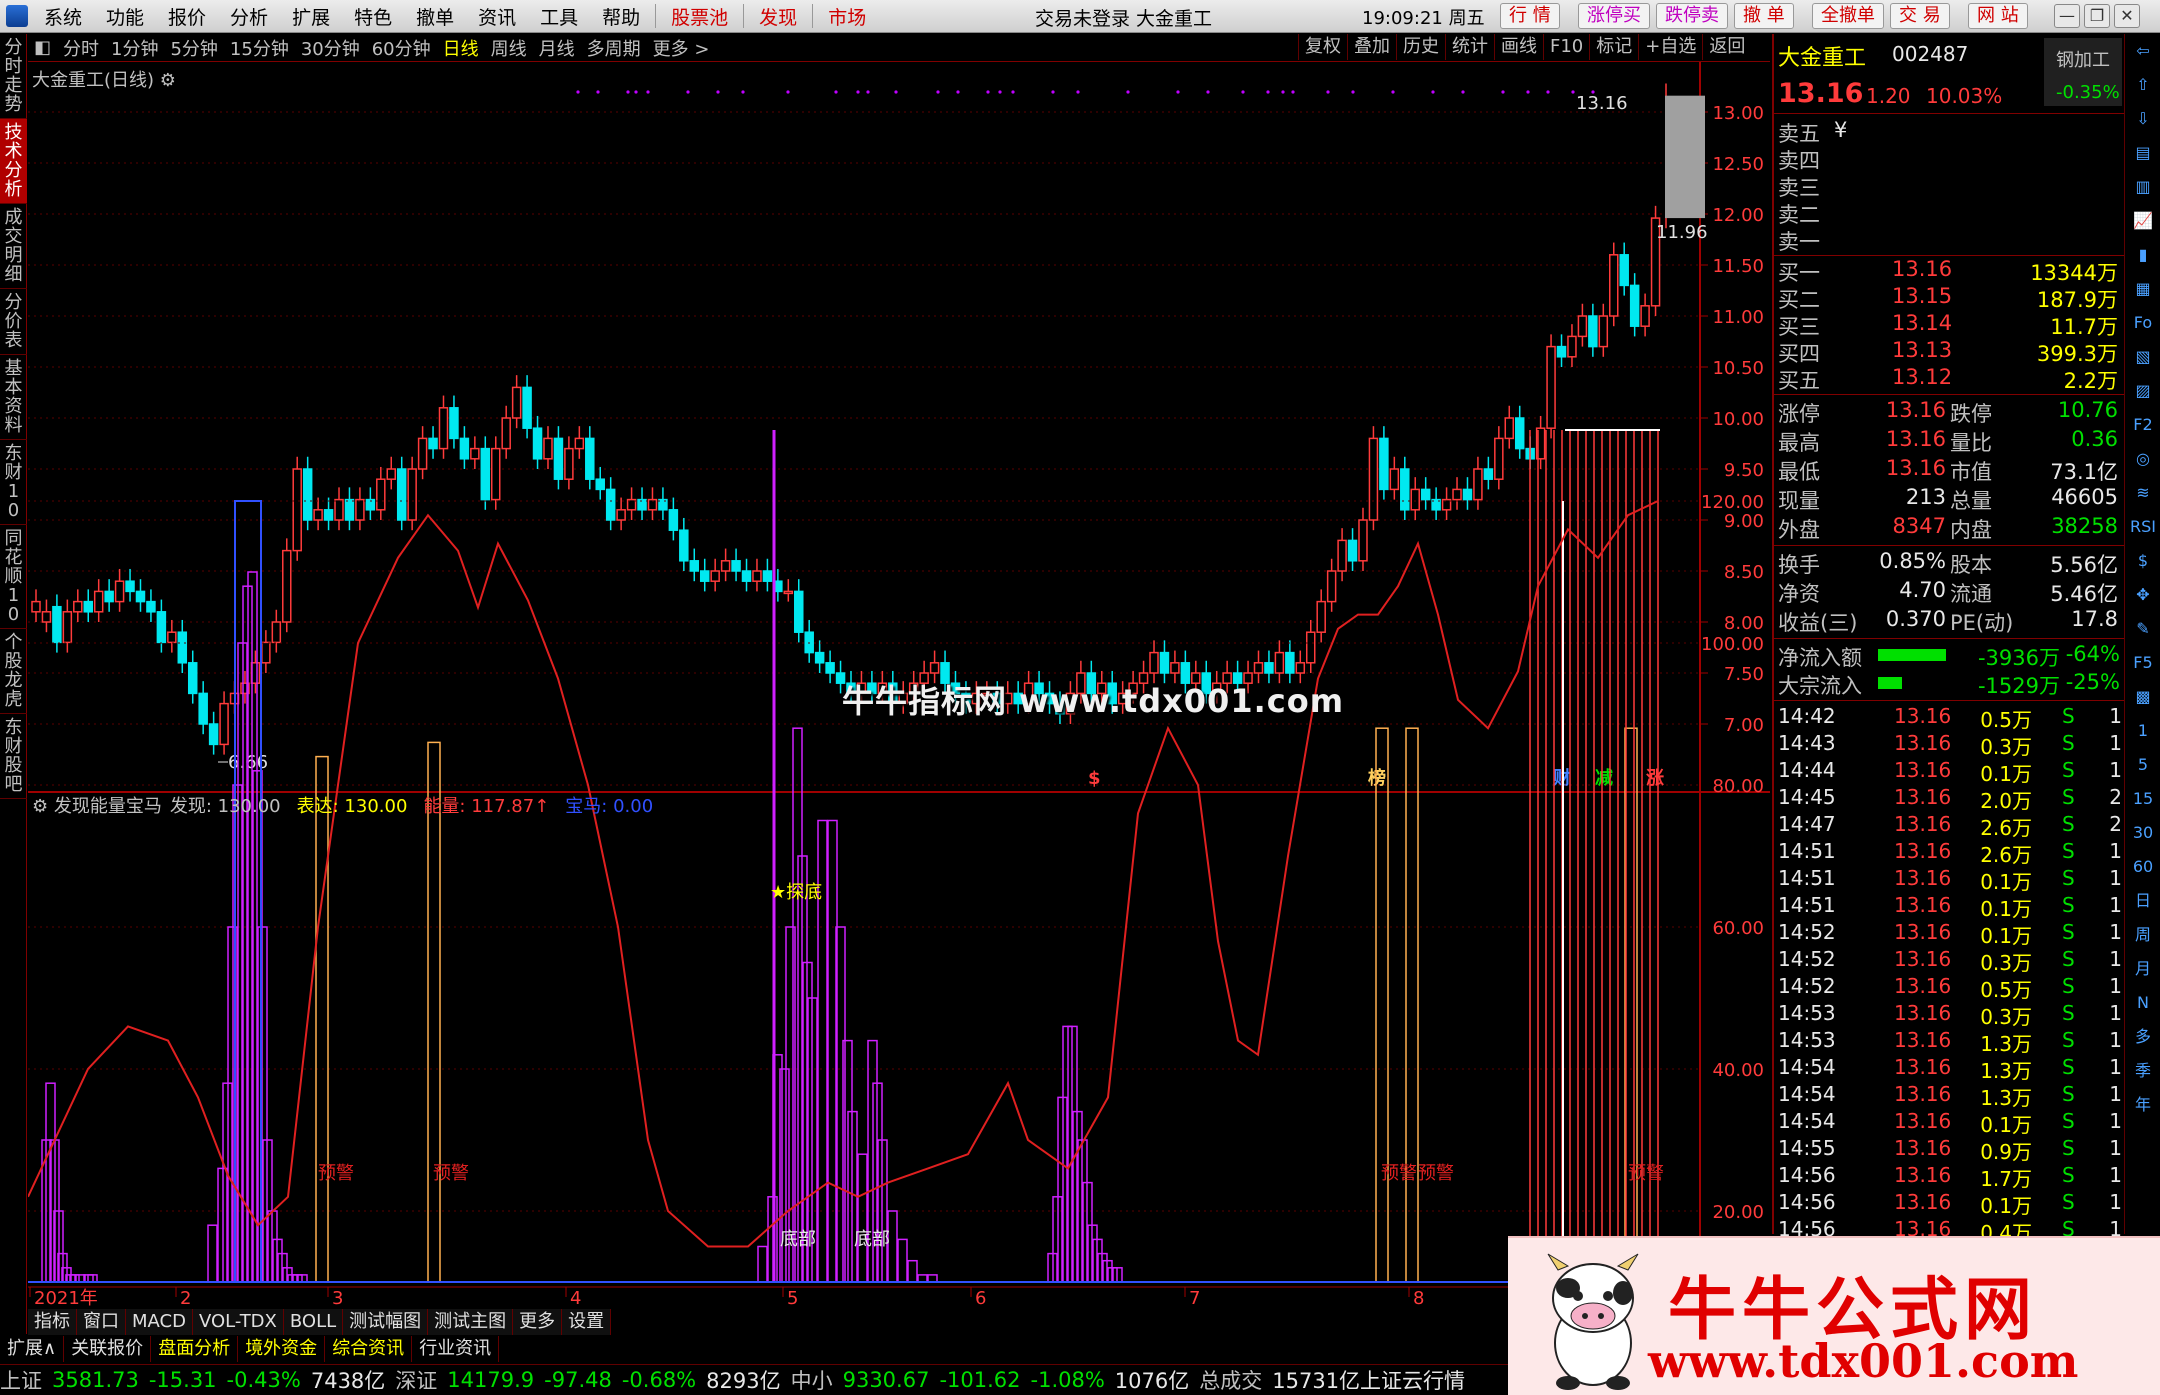  I want to click on period-2: 5分钟, so click(193, 48).